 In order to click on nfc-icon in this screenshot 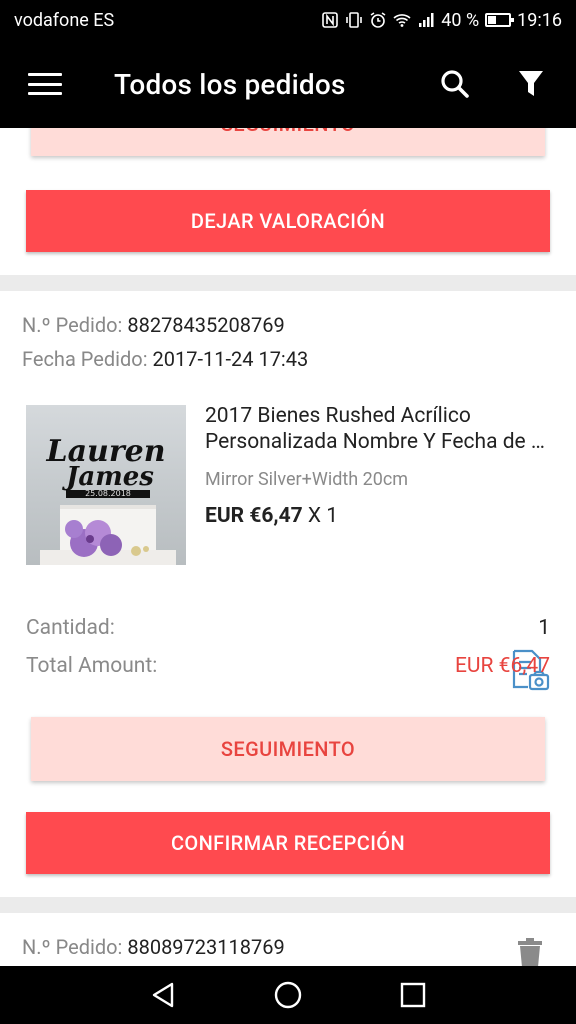, I will do `click(330, 20)`.